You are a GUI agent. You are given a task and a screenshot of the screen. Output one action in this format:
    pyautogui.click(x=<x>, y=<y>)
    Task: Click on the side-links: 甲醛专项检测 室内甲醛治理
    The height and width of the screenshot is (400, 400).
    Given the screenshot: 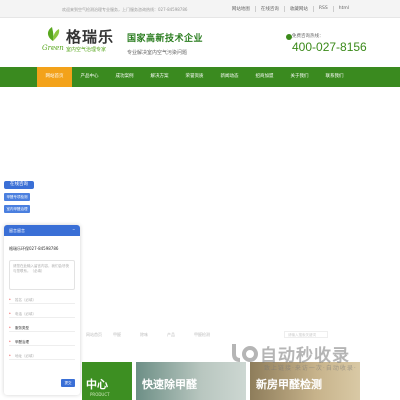 What is the action you would take?
    pyautogui.click(x=17, y=205)
    